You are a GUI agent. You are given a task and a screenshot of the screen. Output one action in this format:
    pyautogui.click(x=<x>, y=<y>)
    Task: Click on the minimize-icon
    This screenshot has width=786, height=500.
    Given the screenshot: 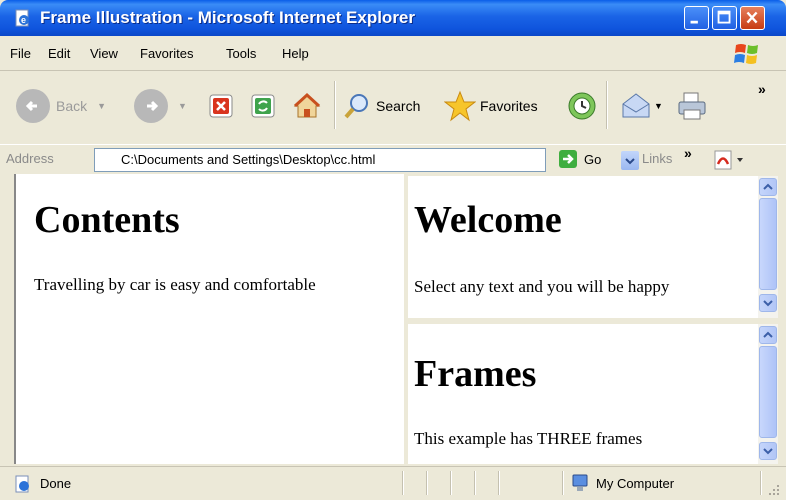 What is the action you would take?
    pyautogui.click(x=694, y=22)
    